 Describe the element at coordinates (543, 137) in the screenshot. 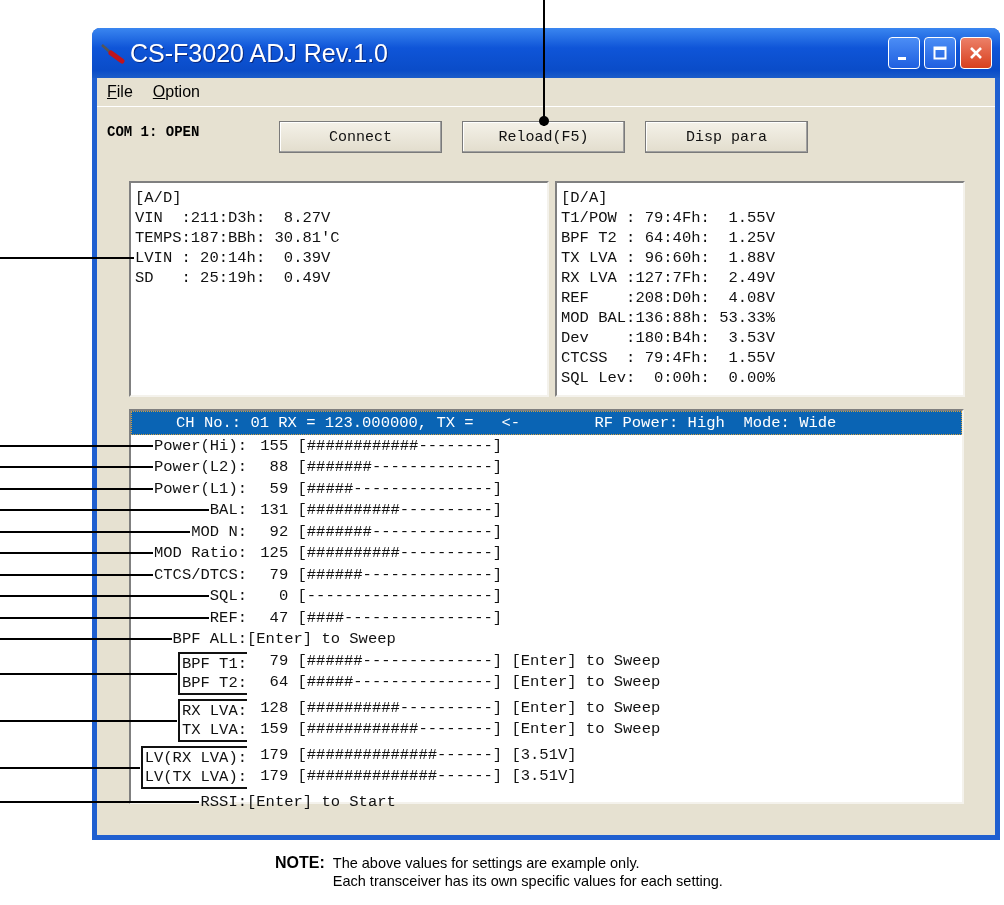

I see `toolbar-button: Reload(F5)` at that location.